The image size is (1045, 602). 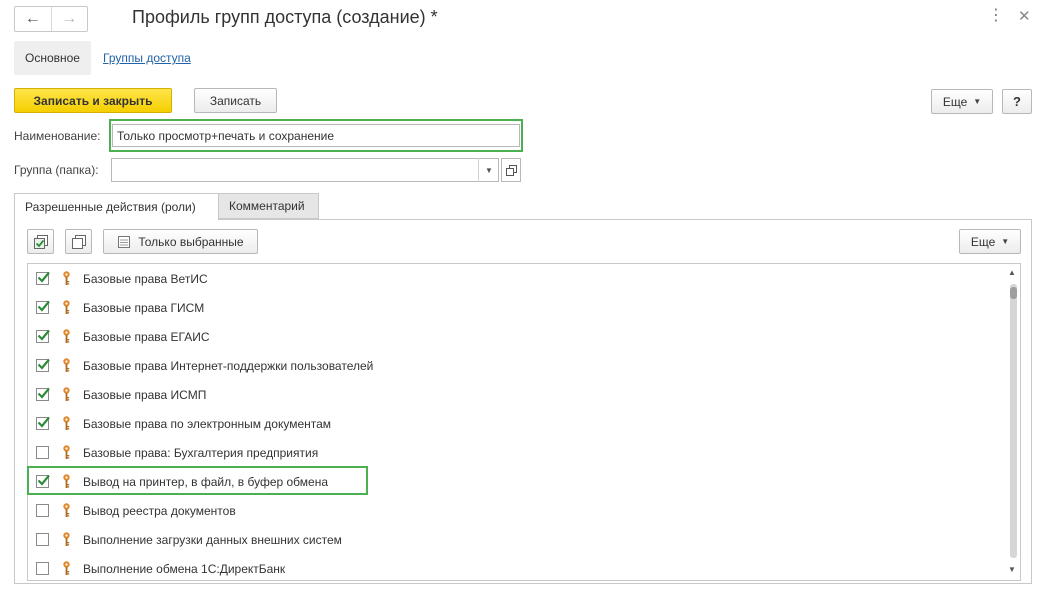 I want to click on roles-more-label: Еще, so click(x=983, y=241).